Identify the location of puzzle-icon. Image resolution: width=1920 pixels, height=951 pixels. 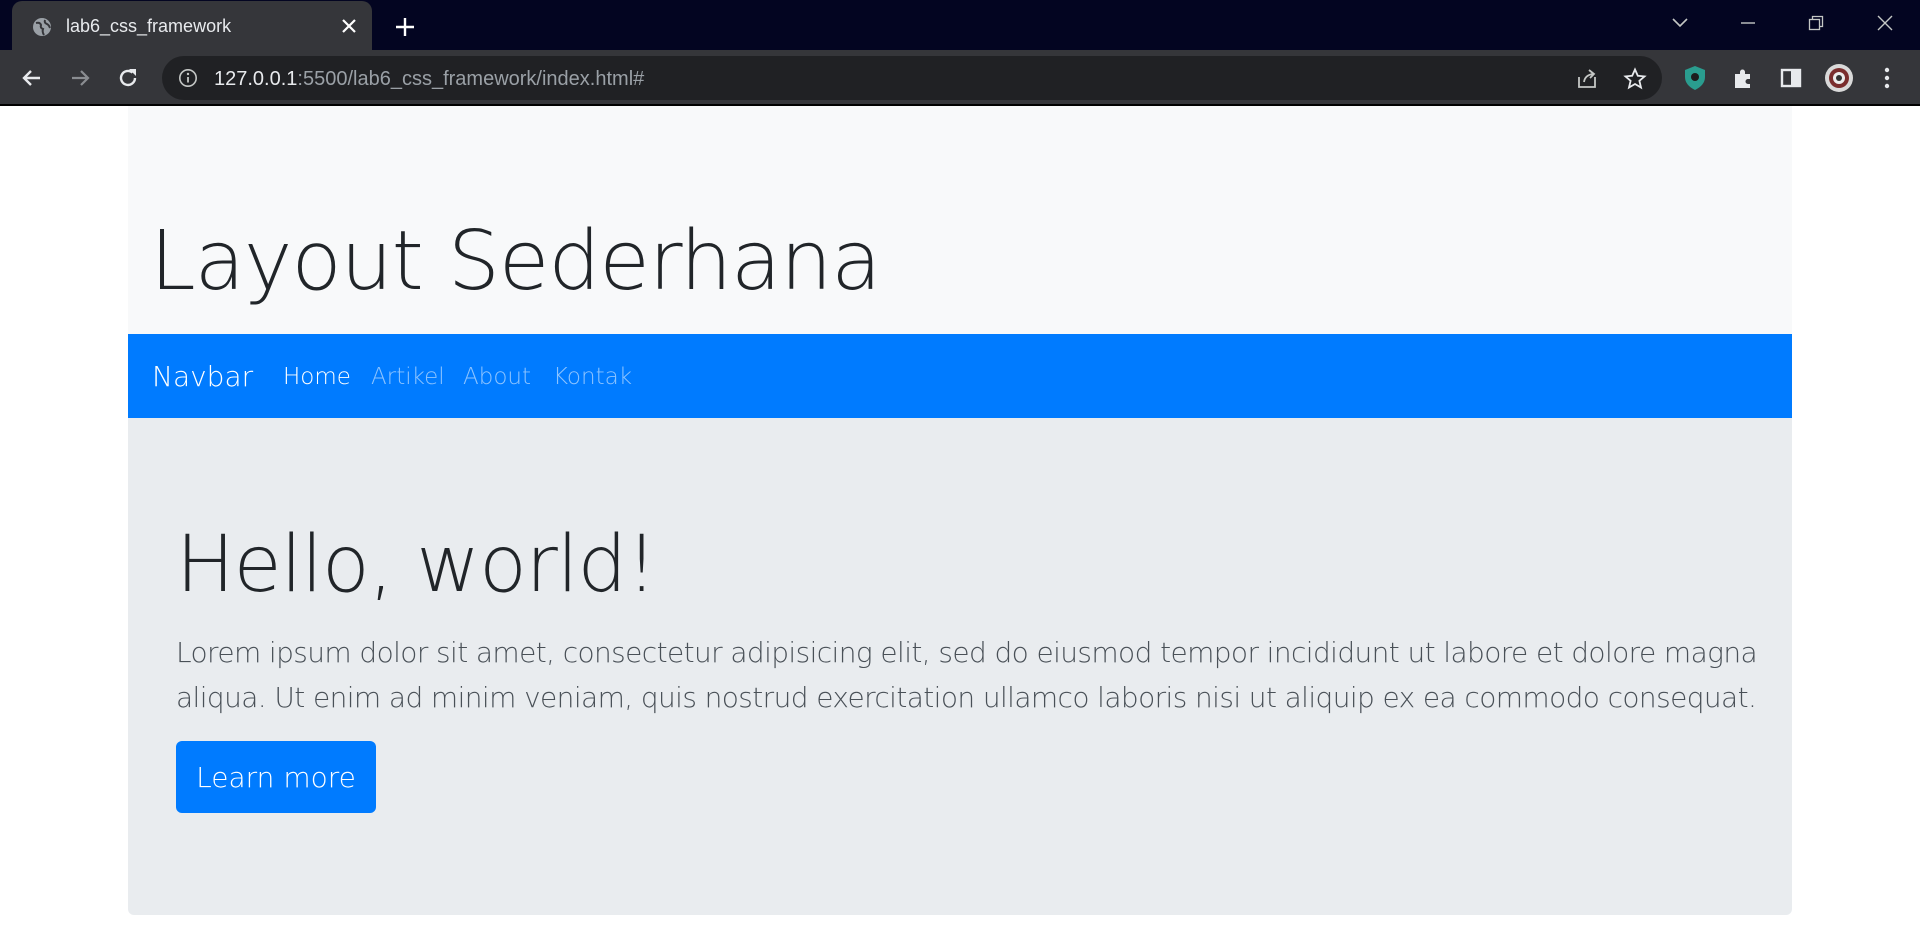
(1742, 78).